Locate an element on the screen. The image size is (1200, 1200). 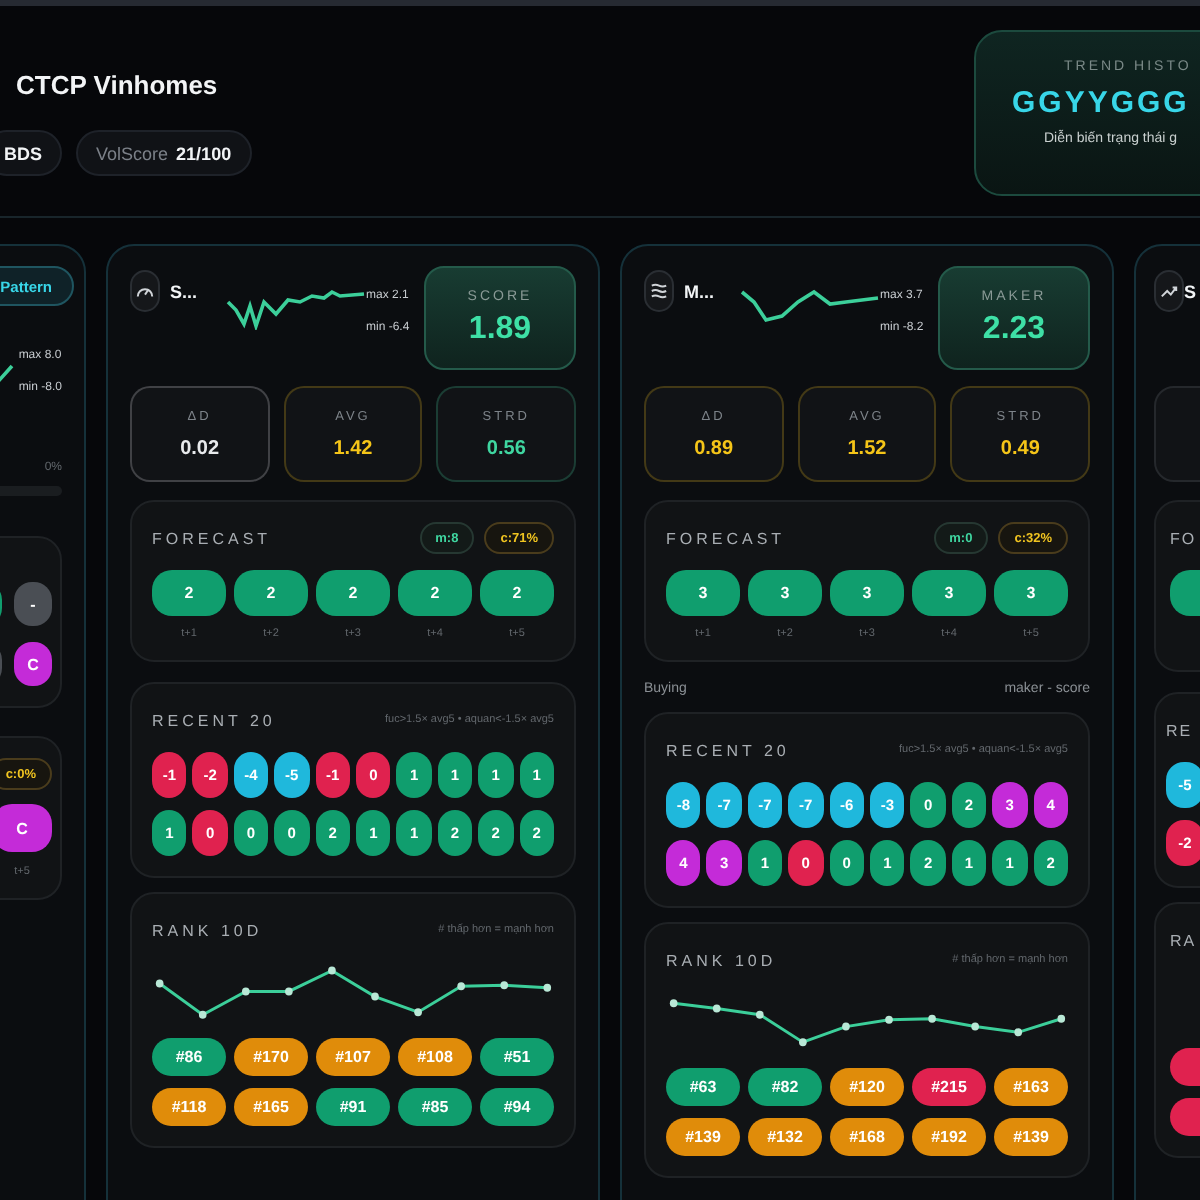
value-chip: C is located at coordinates (33, 664).